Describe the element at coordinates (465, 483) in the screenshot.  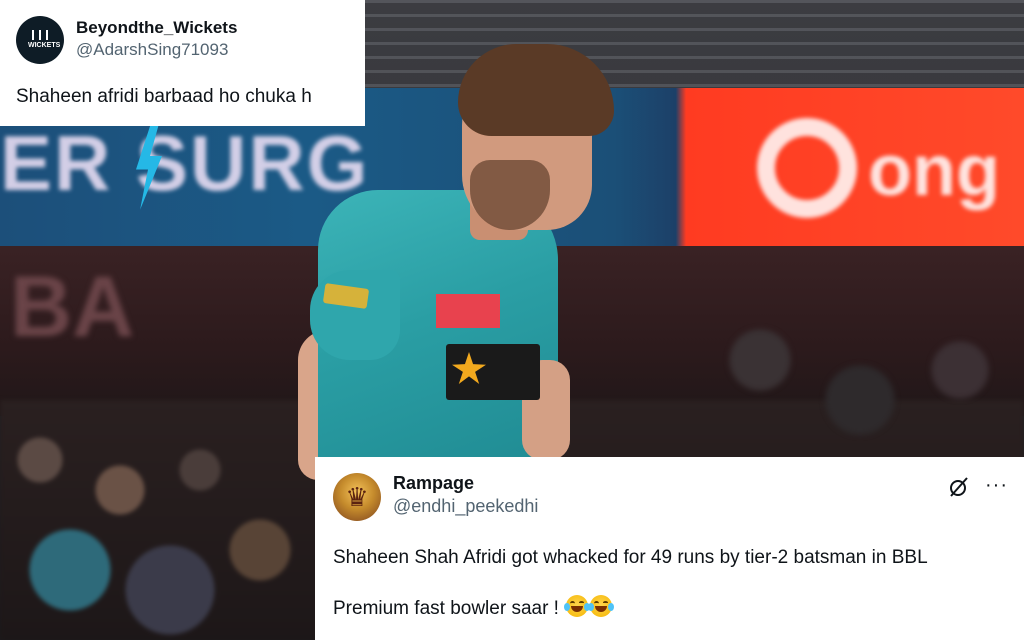
I see `display-name: Rampage` at that location.